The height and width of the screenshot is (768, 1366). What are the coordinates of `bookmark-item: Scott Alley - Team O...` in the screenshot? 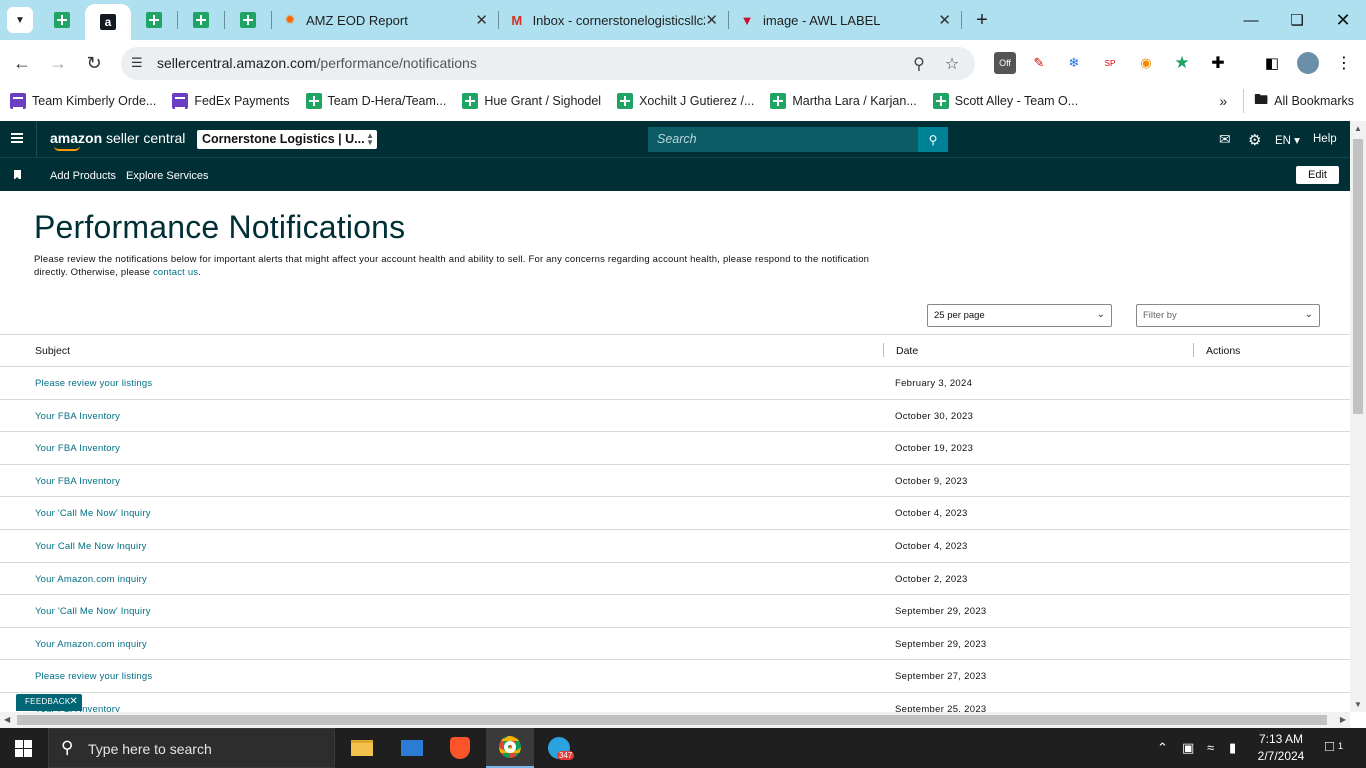 It's located at (1005, 101).